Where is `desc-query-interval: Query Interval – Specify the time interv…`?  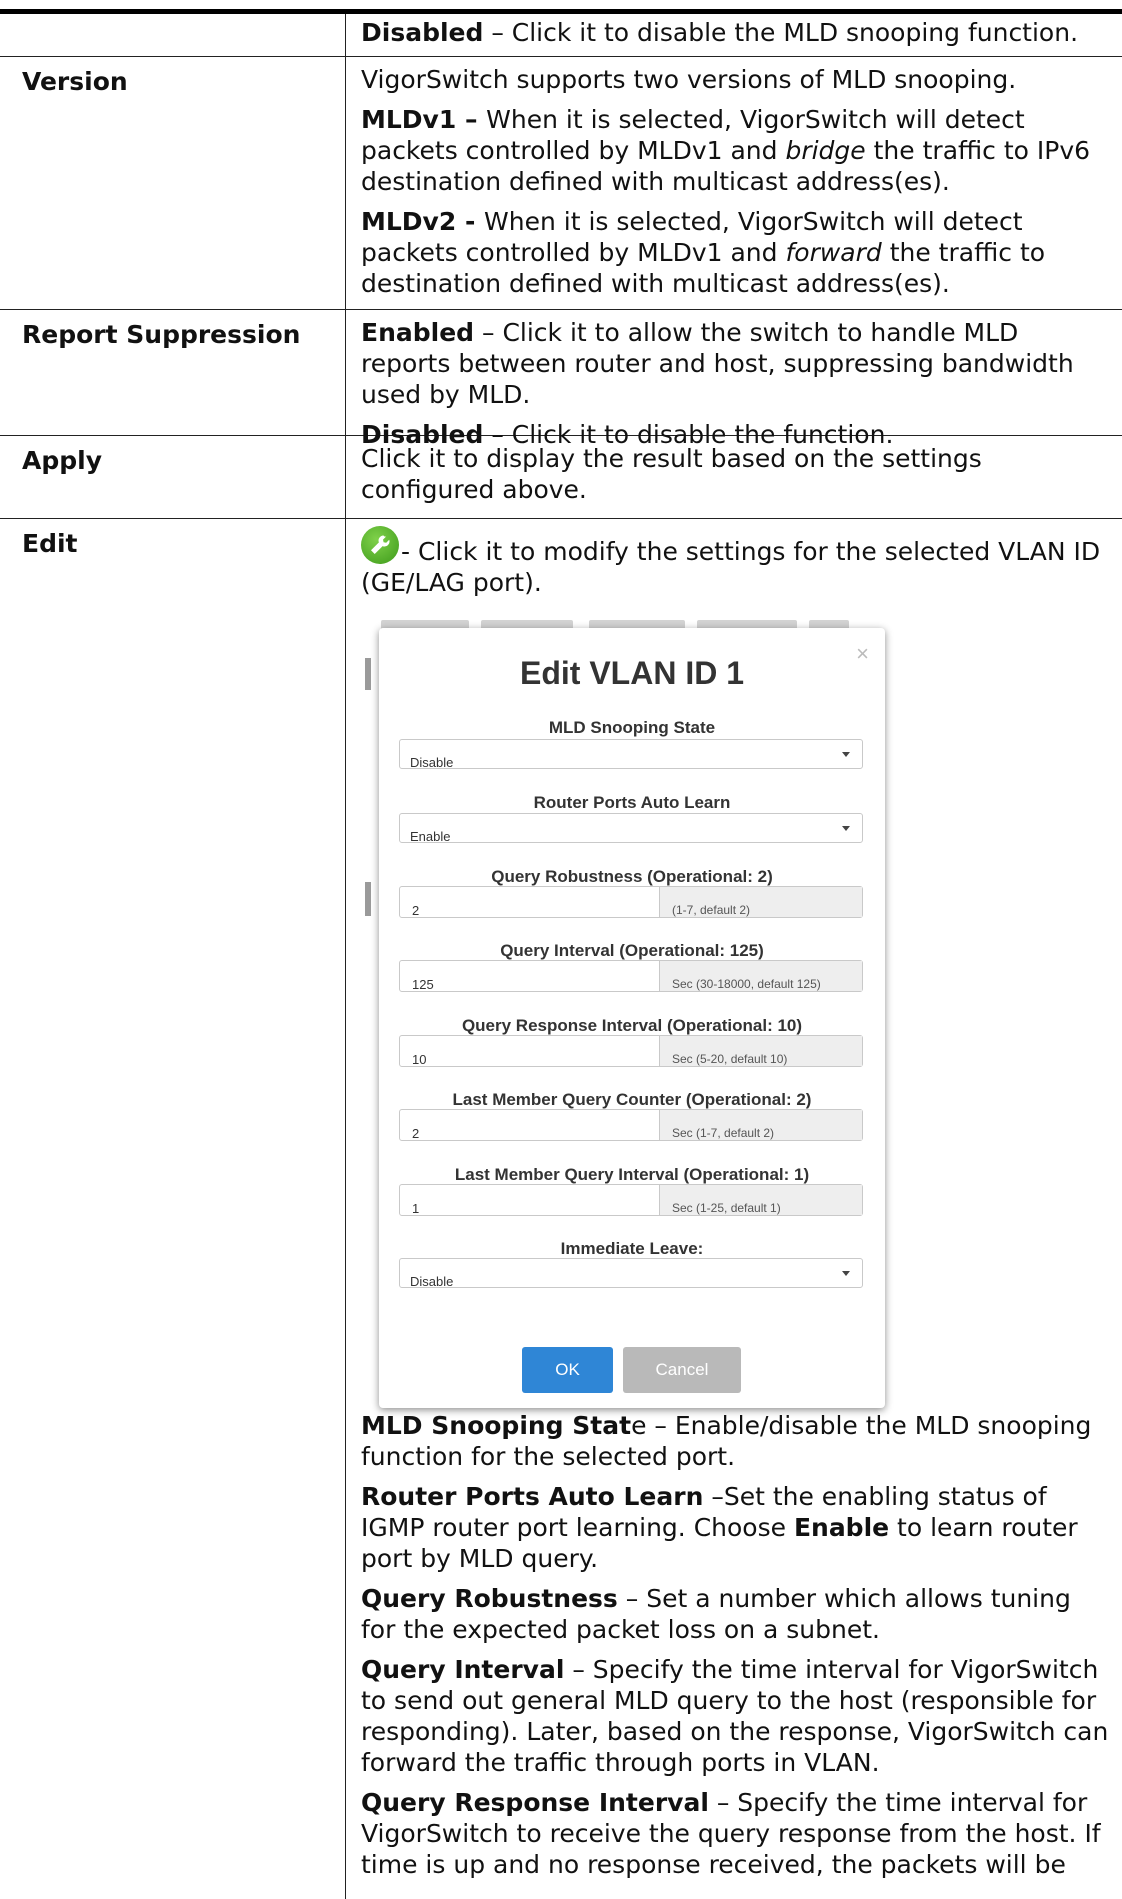
desc-query-interval: Query Interval – Specify the time interv… is located at coordinates (735, 1716).